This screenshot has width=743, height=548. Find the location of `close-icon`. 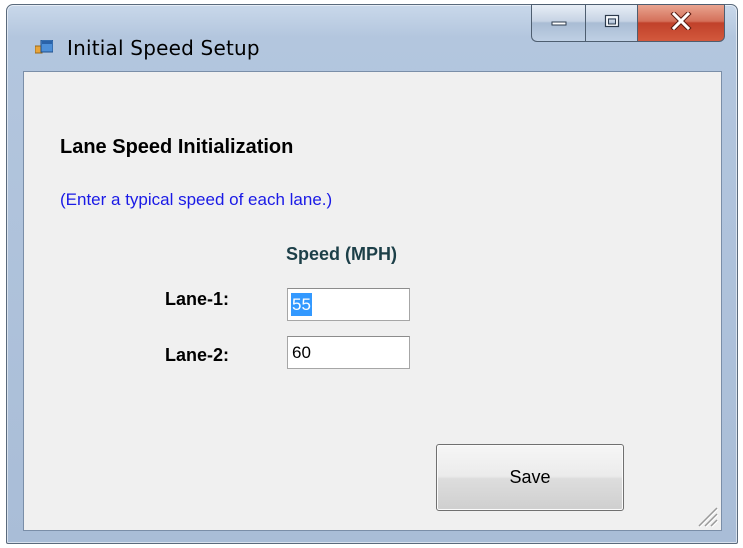

close-icon is located at coordinates (681, 22).